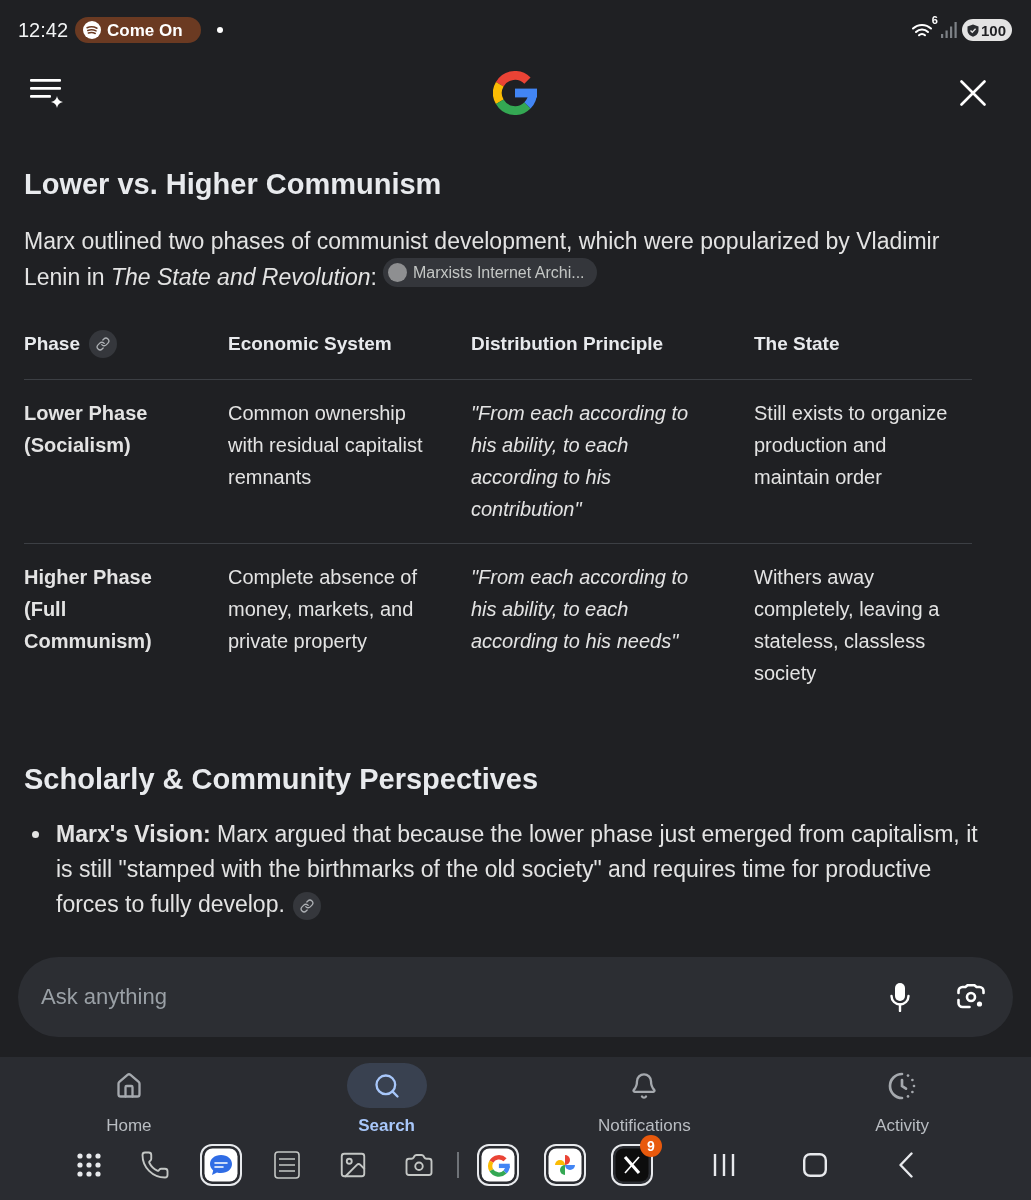 The width and height of the screenshot is (1031, 1200). What do you see at coordinates (88, 609) in the screenshot?
I see `table-cell-text: Higher Phase (Full Communism)` at bounding box center [88, 609].